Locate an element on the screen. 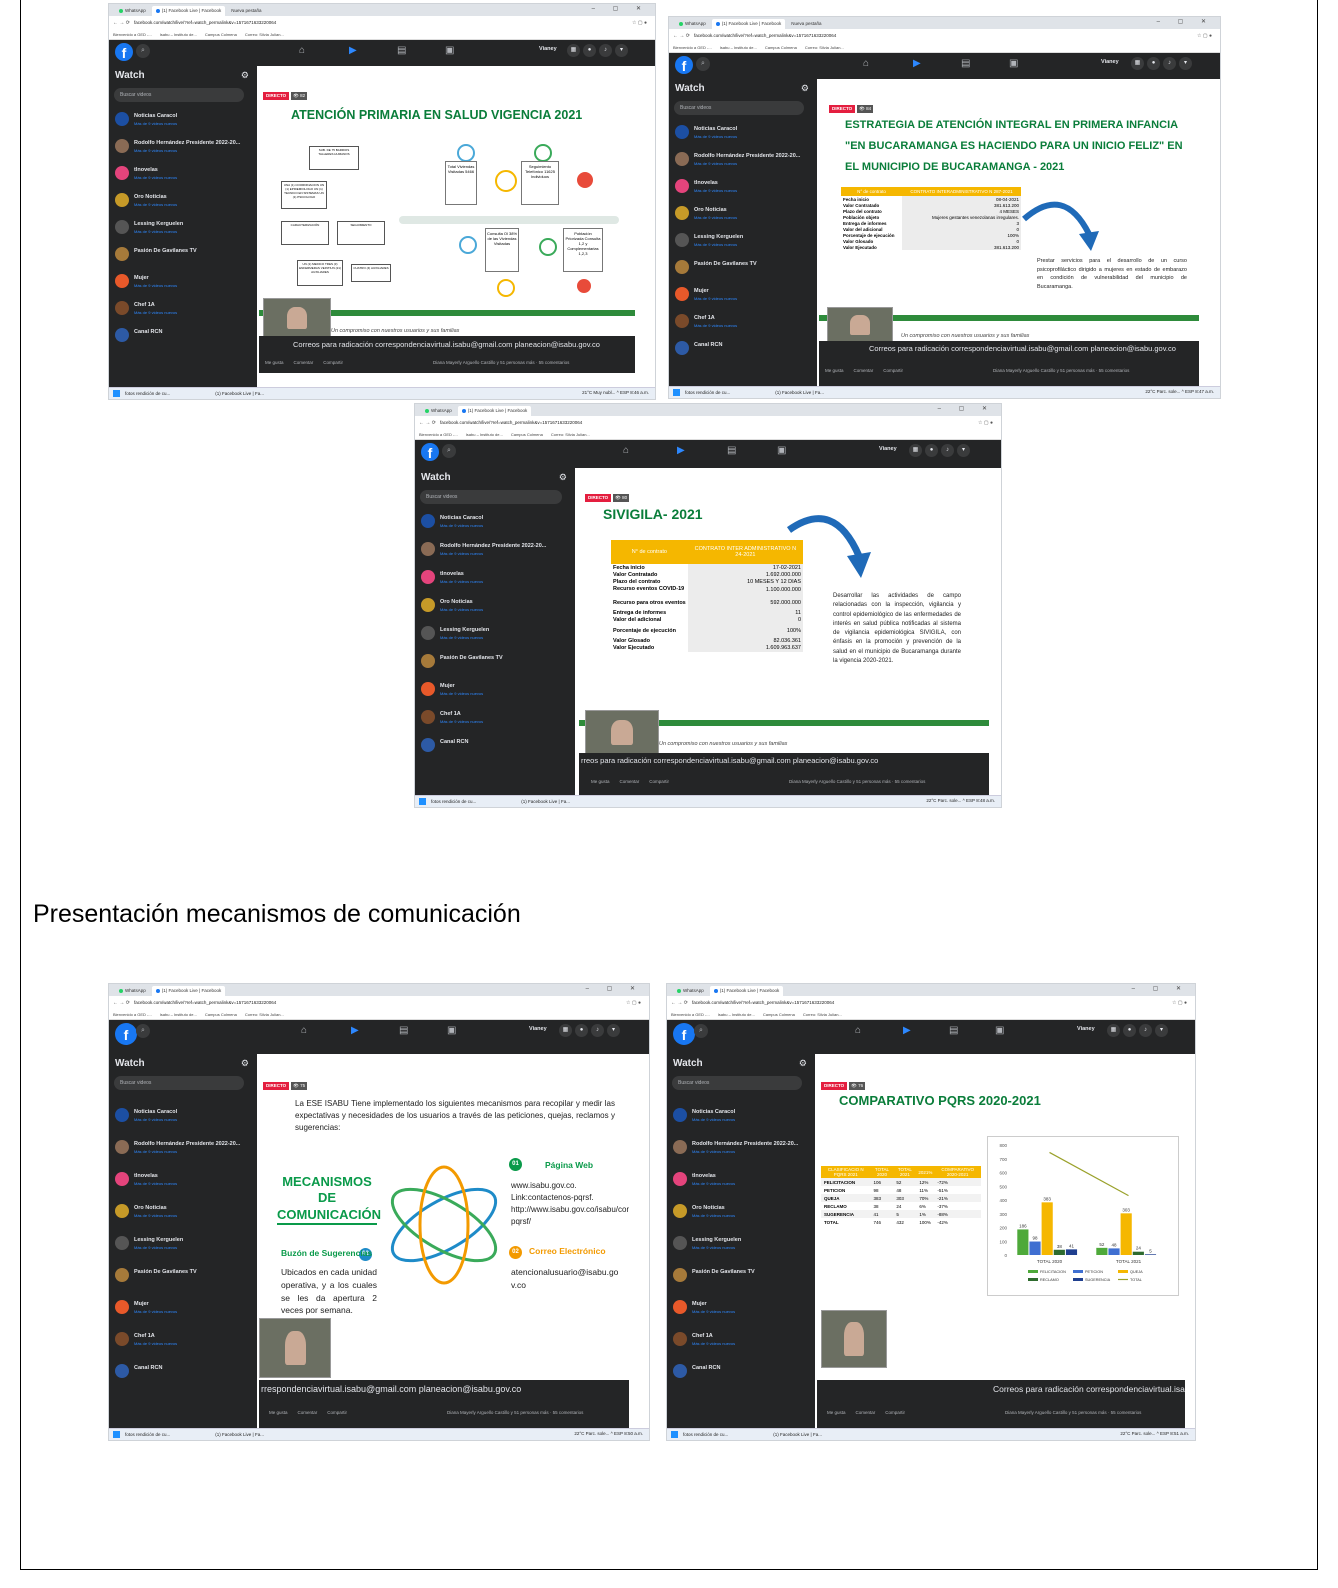 Image resolution: width=1338 pixels, height=1588 pixels. bookmark: Campus Colmena is located at coordinates (221, 1014).